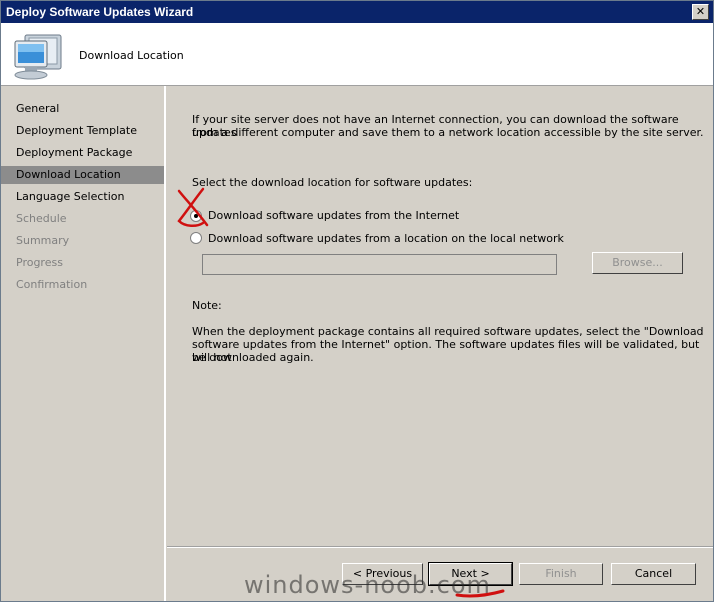 This screenshot has width=714, height=602. I want to click on sidebar-item-summary: Summary, so click(43, 240).